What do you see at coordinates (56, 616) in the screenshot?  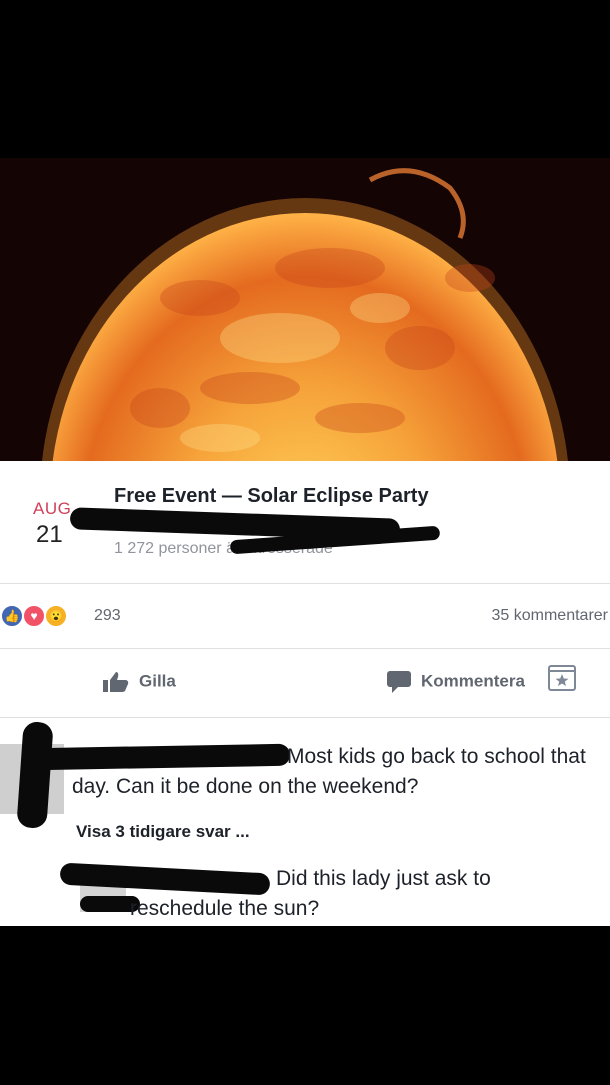 I see `wow-reaction-icon: 😮` at bounding box center [56, 616].